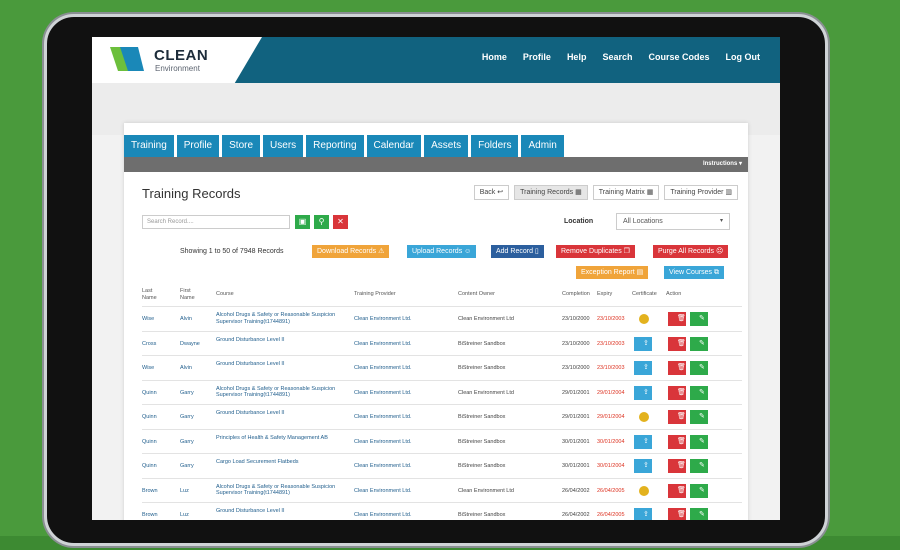  What do you see at coordinates (617, 57) in the screenshot?
I see `nav-search: Search` at bounding box center [617, 57].